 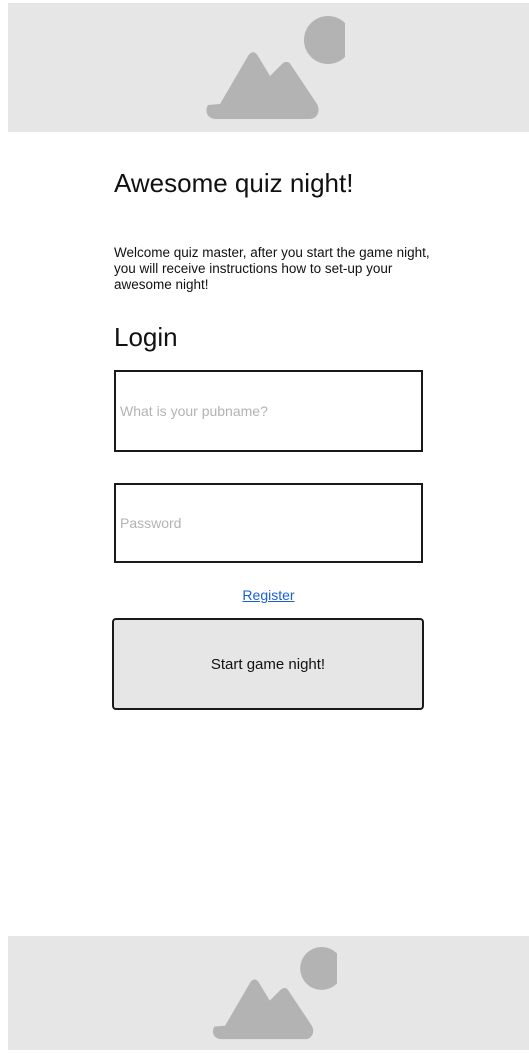 I want to click on start-game-night-button: Start game night!, so click(x=268, y=664).